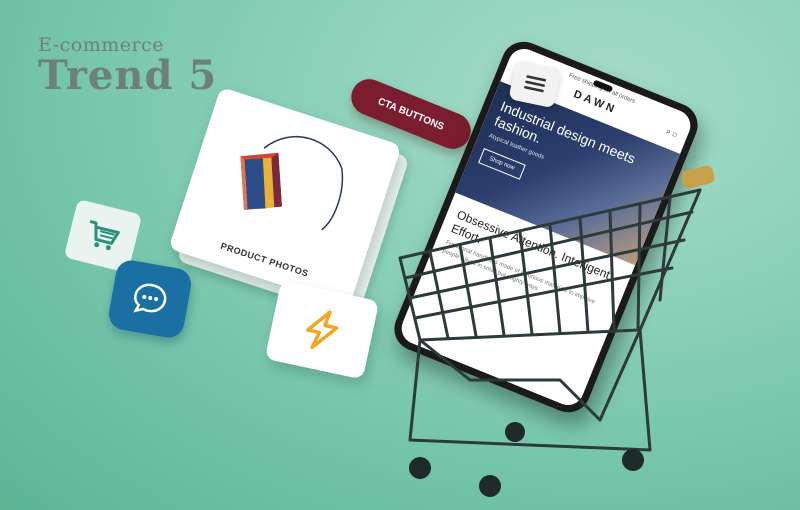  I want to click on shop-now-button: Shop now, so click(502, 164).